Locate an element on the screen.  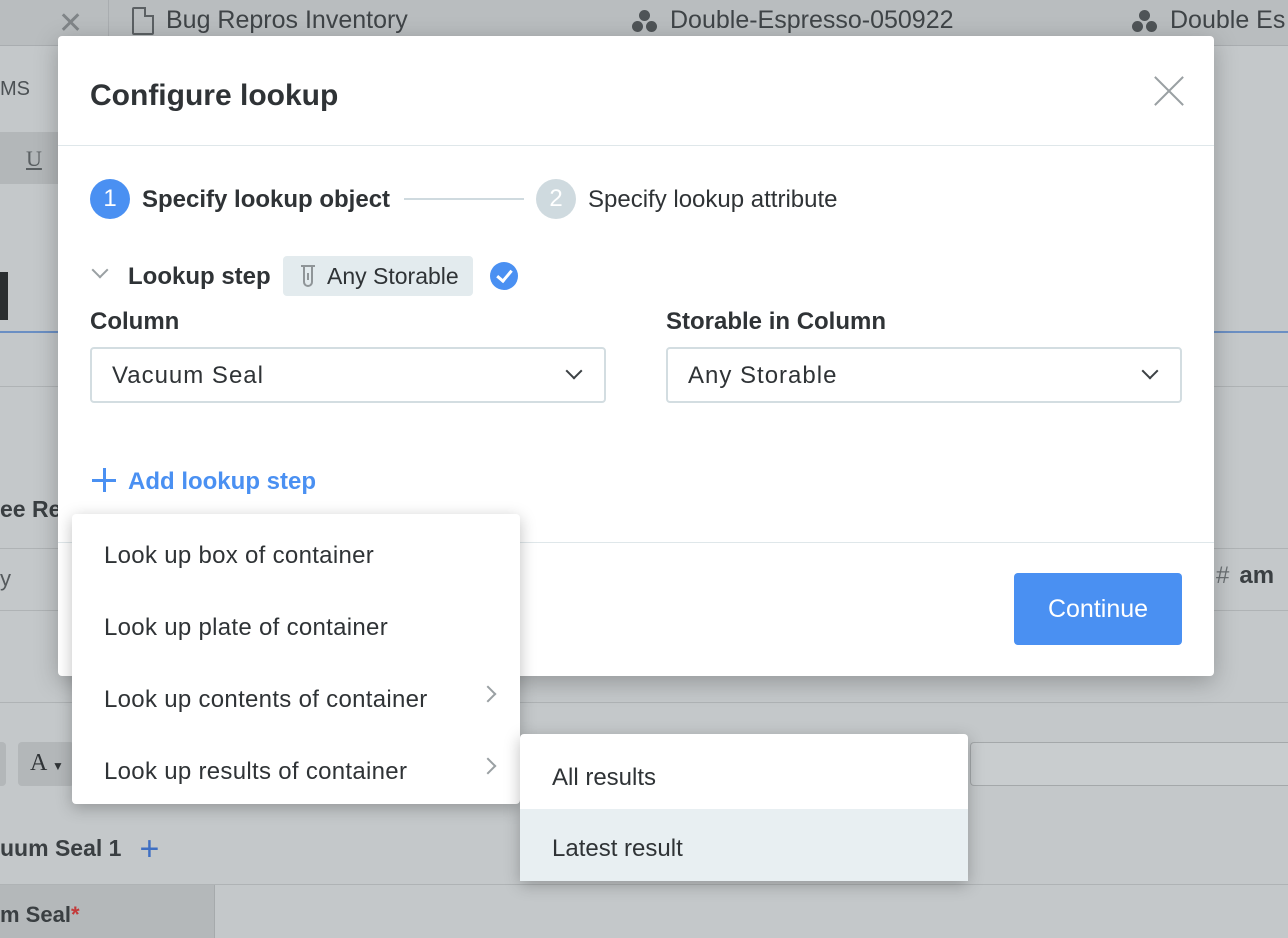
text-field is located at coordinates (1129, 764).